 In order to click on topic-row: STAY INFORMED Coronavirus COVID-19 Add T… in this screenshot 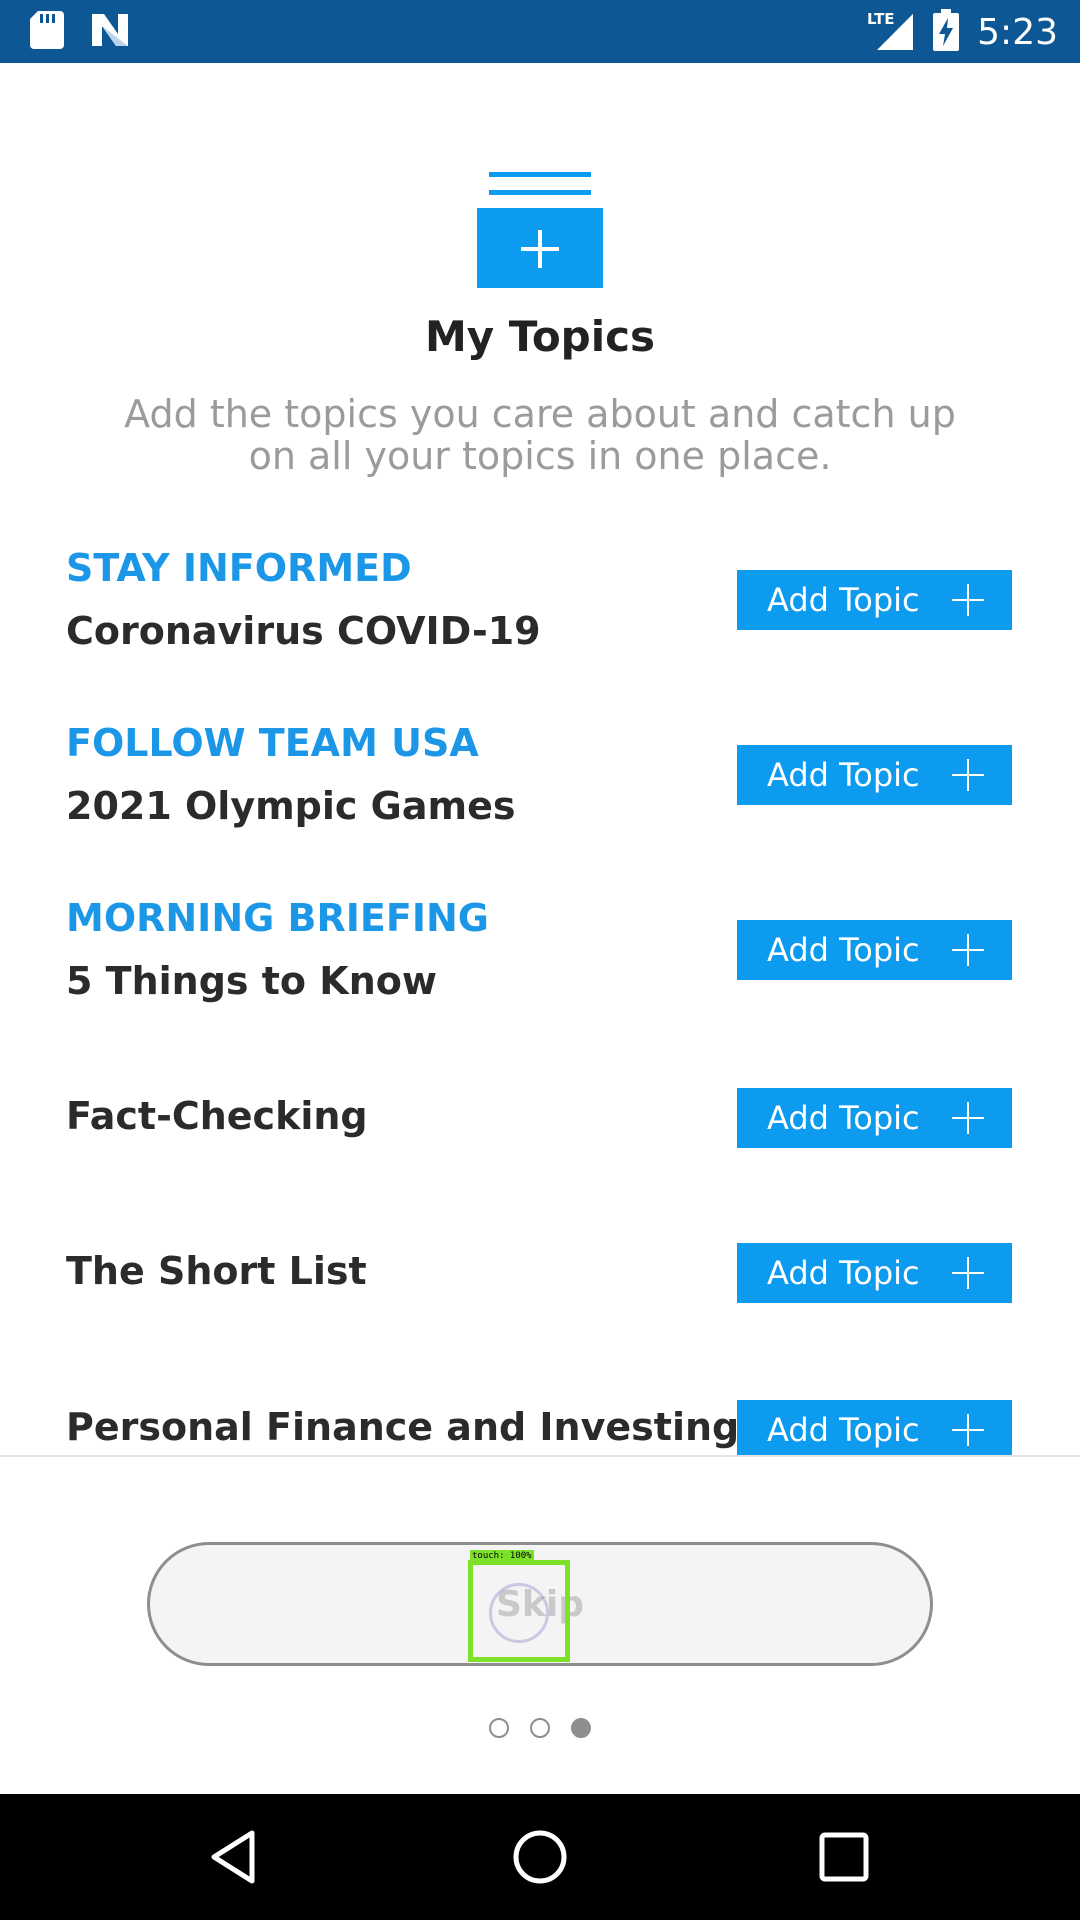, I will do `click(540, 602)`.